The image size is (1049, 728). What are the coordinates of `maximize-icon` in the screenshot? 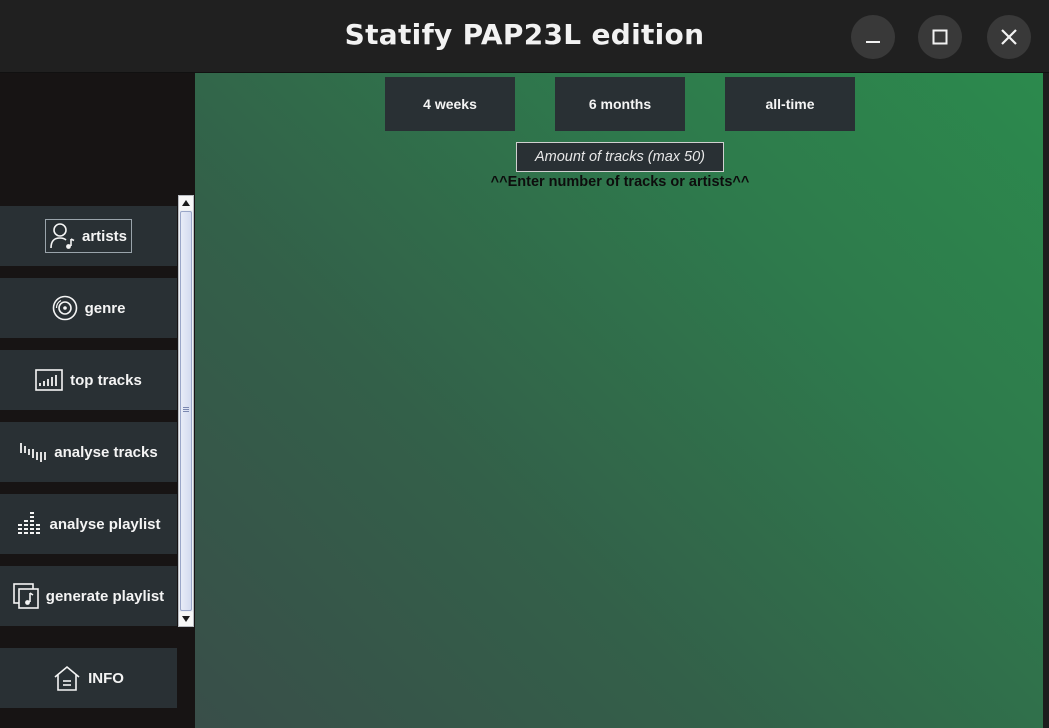 It's located at (940, 37).